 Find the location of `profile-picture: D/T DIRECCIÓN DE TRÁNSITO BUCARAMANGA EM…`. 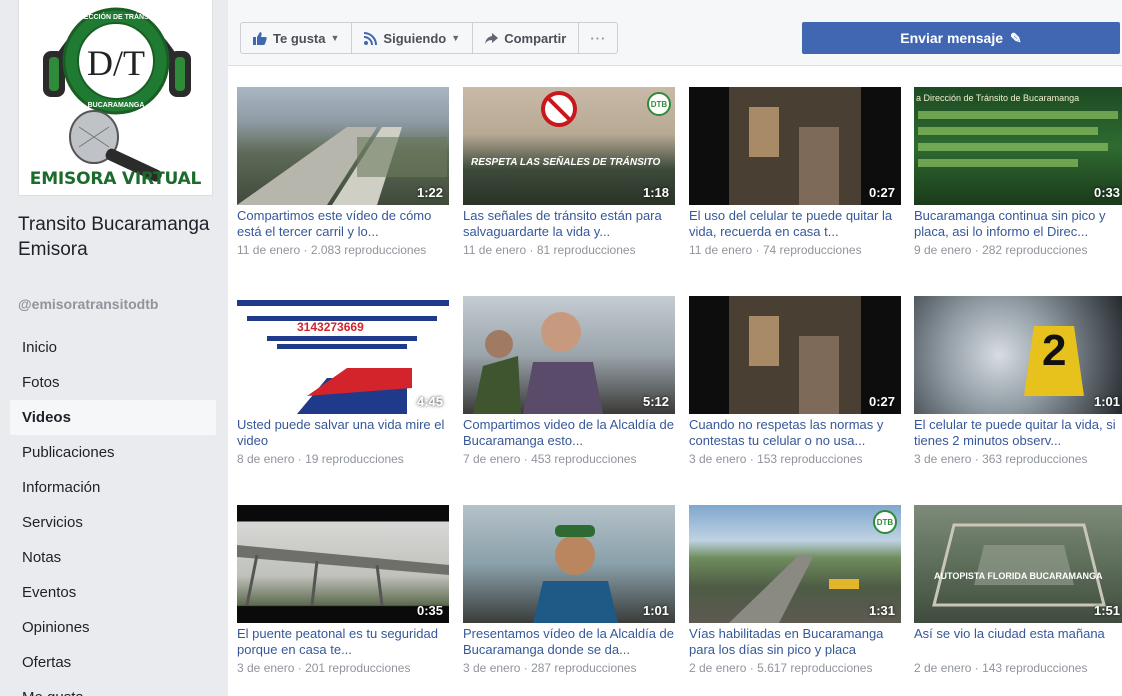

profile-picture: D/T DIRECCIÓN DE TRÁNSITO BUCARAMANGA EM… is located at coordinates (115, 98).